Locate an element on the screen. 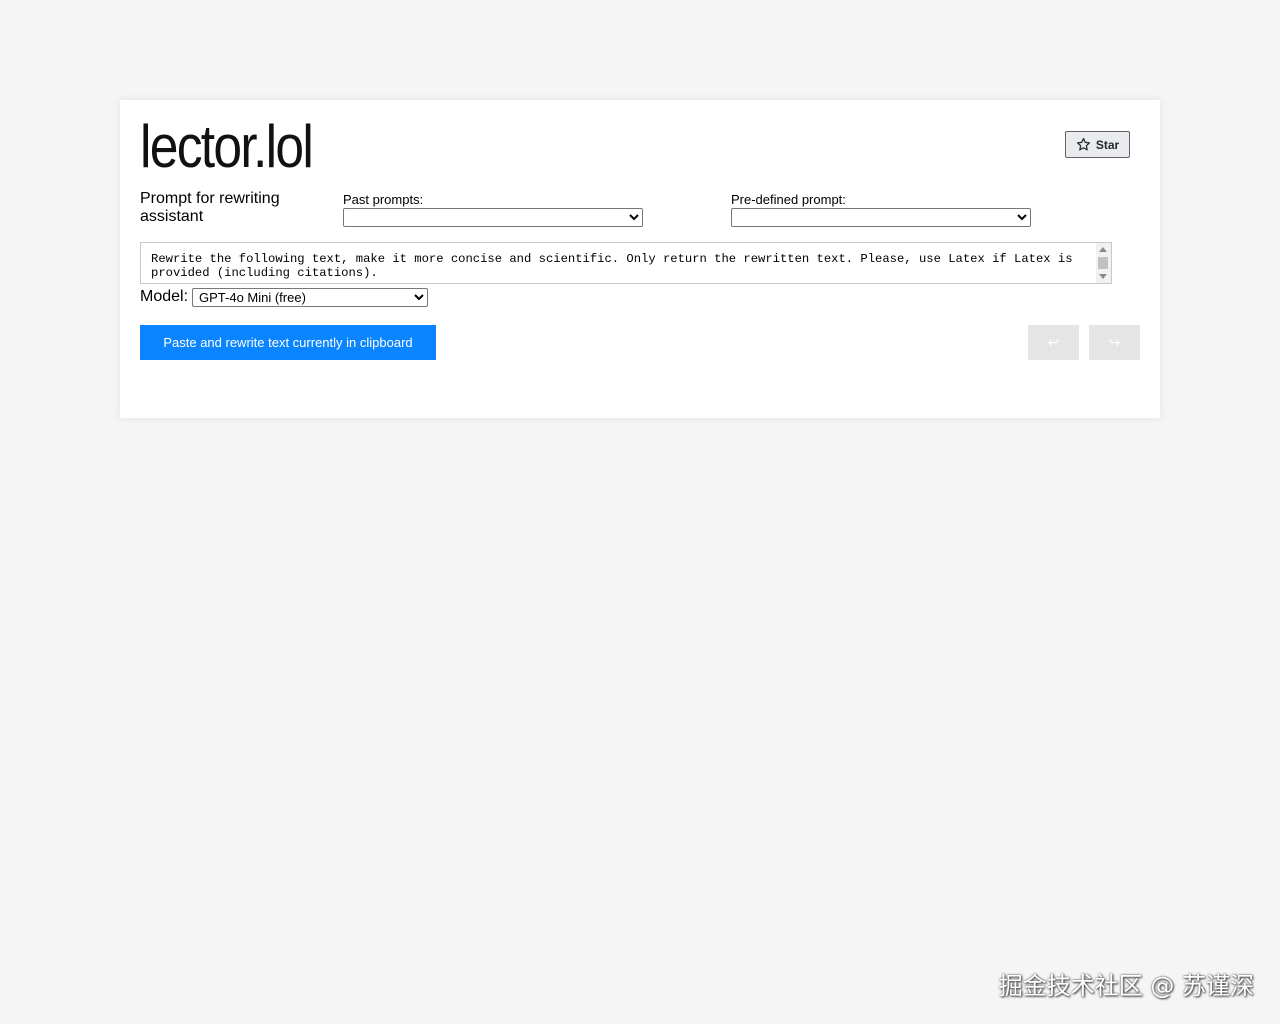 The height and width of the screenshot is (1024, 1280). star-button: Star is located at coordinates (1097, 144).